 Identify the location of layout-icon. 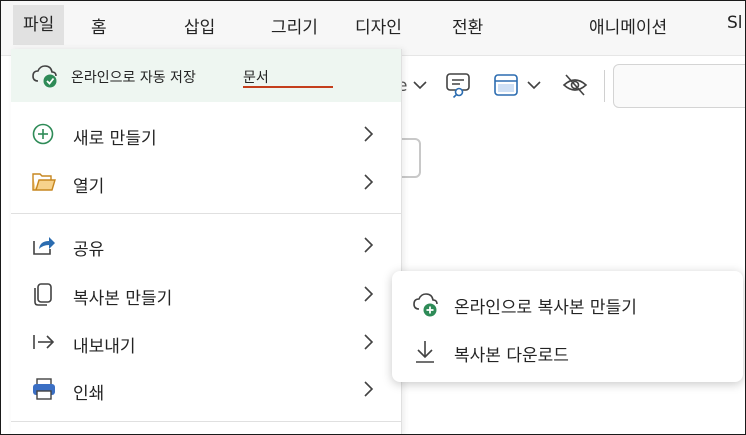
(506, 85).